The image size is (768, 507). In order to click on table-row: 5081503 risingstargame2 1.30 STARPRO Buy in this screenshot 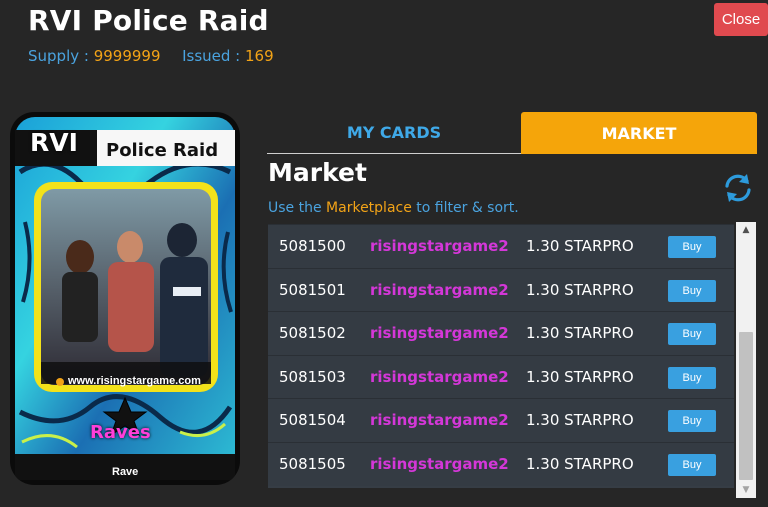, I will do `click(501, 376)`.